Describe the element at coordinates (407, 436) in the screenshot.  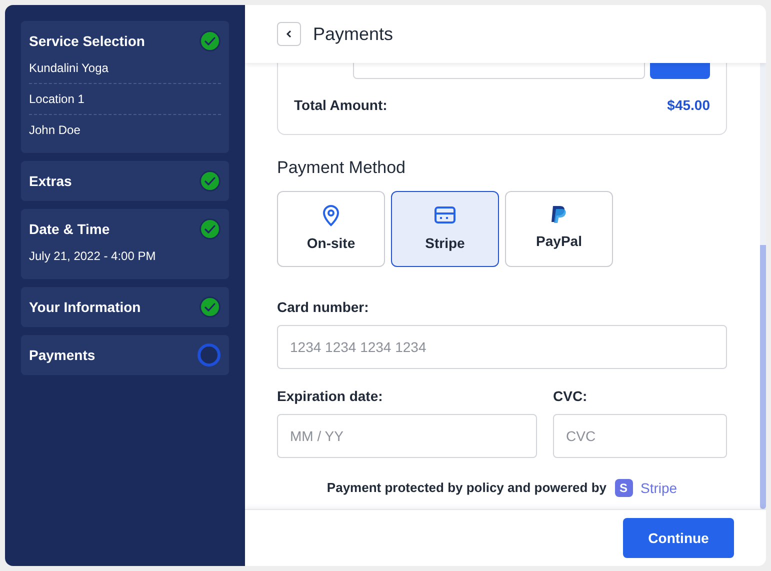
I see `expiration-date-field: MM / YY` at that location.